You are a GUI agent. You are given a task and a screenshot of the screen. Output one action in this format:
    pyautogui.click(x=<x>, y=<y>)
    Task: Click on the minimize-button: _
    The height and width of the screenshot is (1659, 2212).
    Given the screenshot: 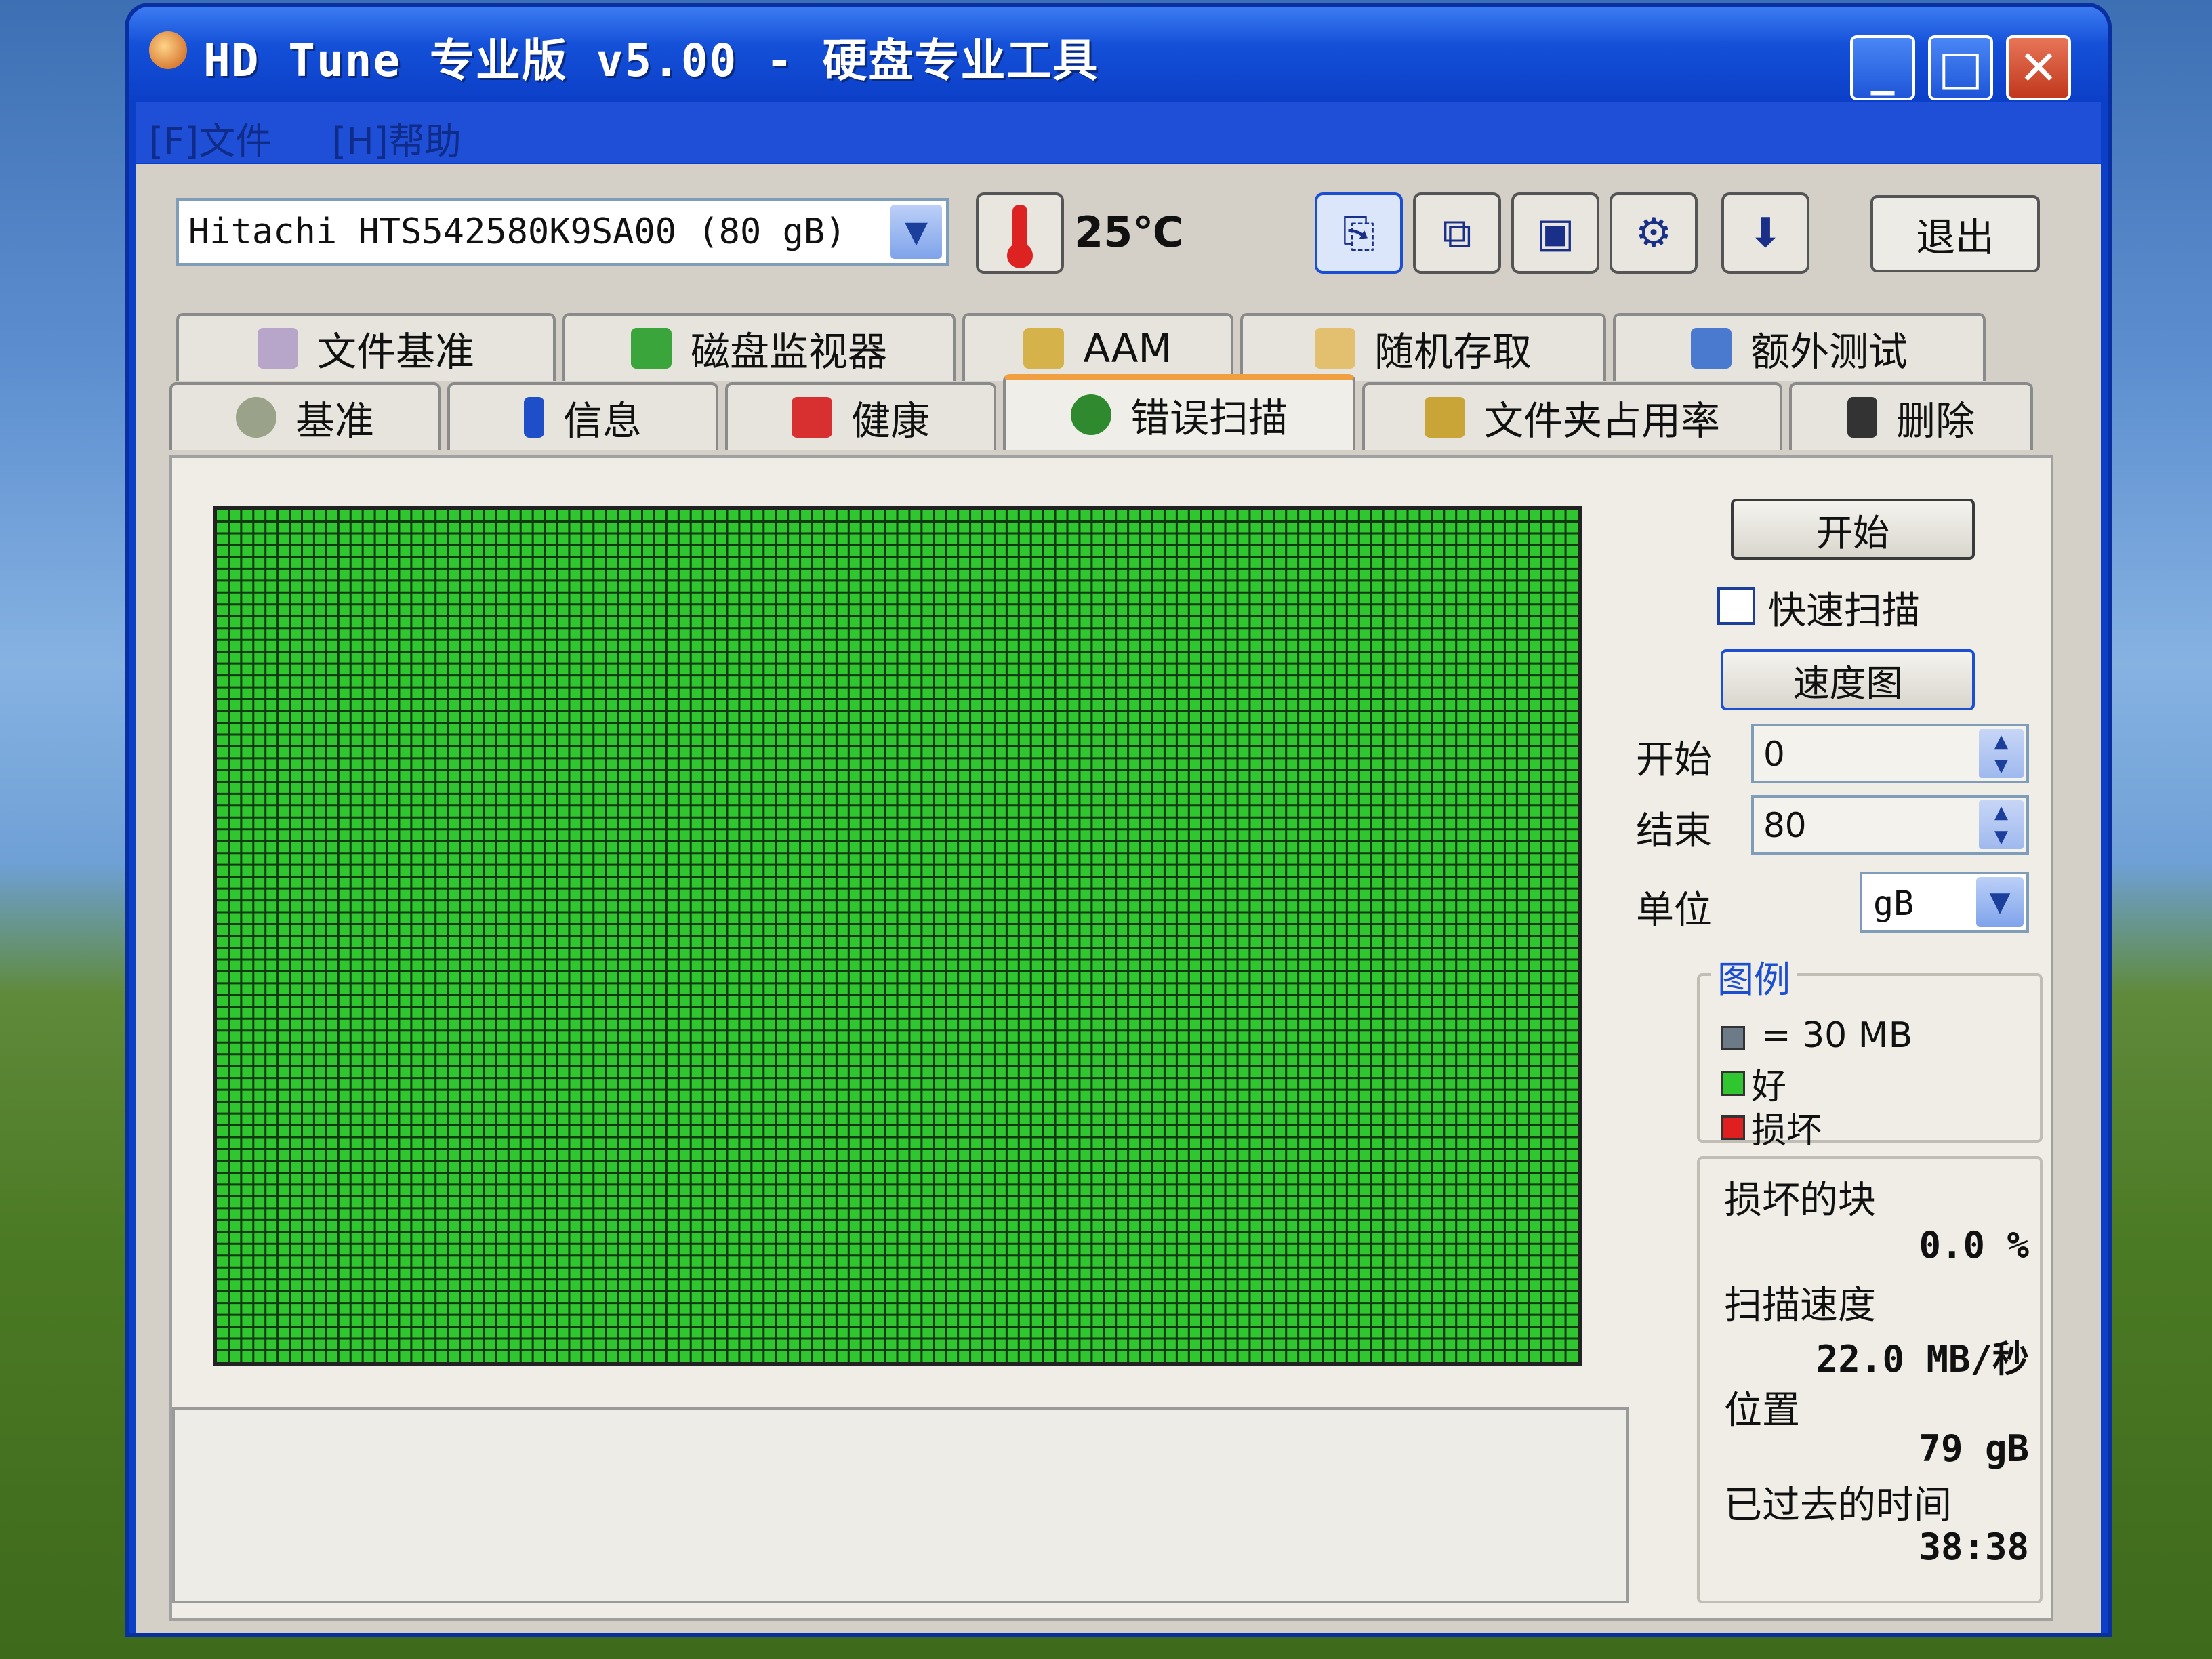 What is the action you would take?
    pyautogui.click(x=1882, y=67)
    